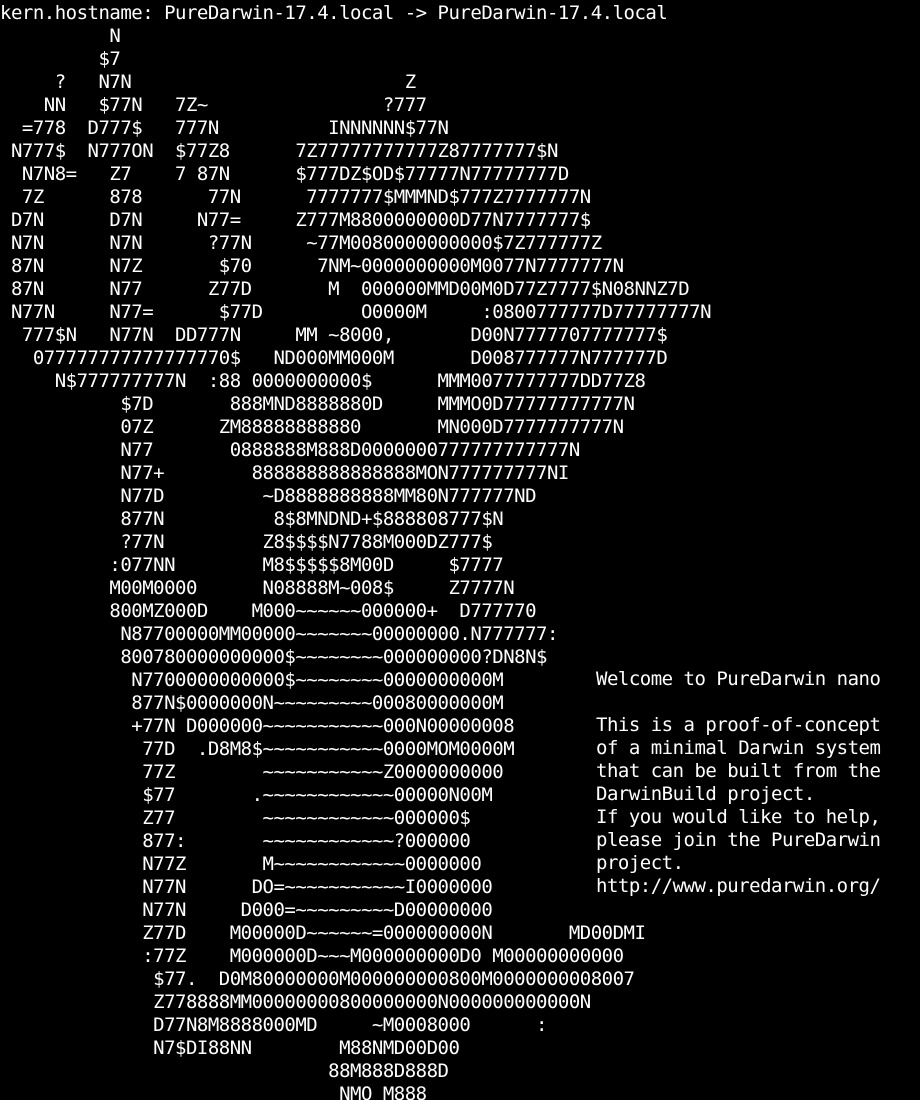  Describe the element at coordinates (252, 565) in the screenshot. I see `ascii-art-line: :077NN M8$$$$$8M00D $7777` at that location.